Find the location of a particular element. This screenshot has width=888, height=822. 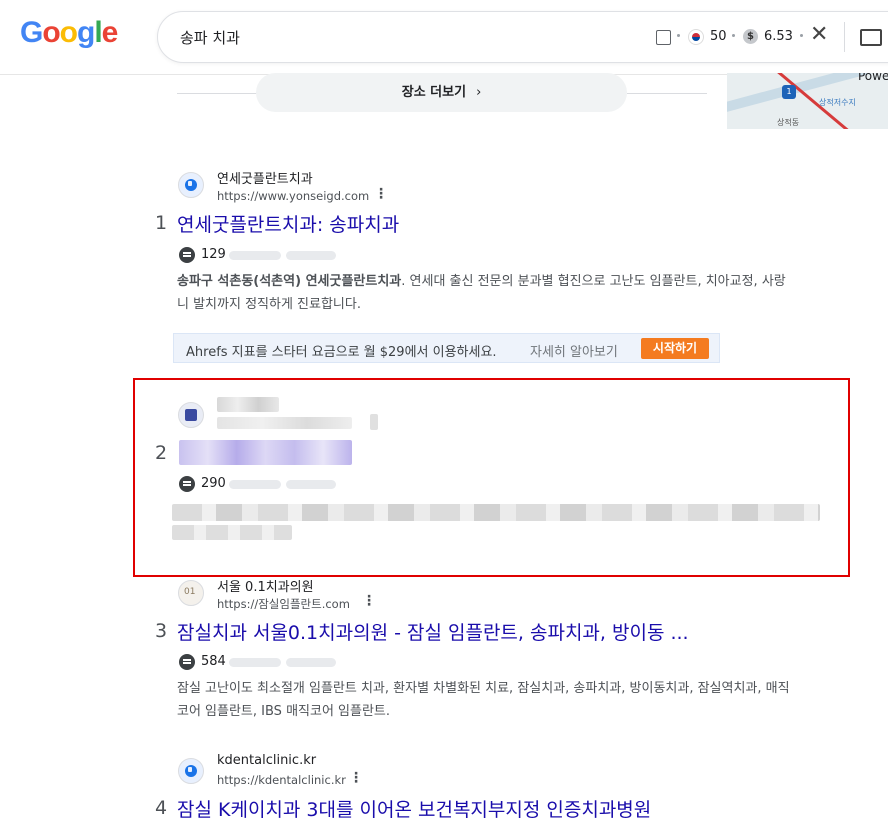

search-box: 송파 치과 50 $ 6.53 ✕ is located at coordinates (522, 37).